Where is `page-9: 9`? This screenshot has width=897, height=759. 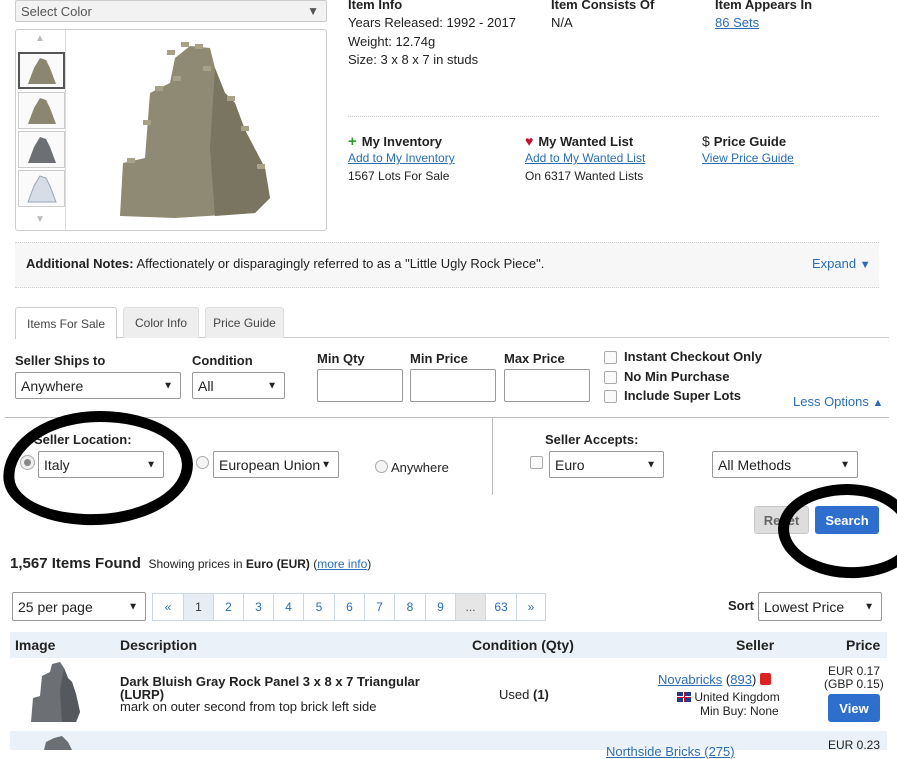
page-9: 9 is located at coordinates (440, 607).